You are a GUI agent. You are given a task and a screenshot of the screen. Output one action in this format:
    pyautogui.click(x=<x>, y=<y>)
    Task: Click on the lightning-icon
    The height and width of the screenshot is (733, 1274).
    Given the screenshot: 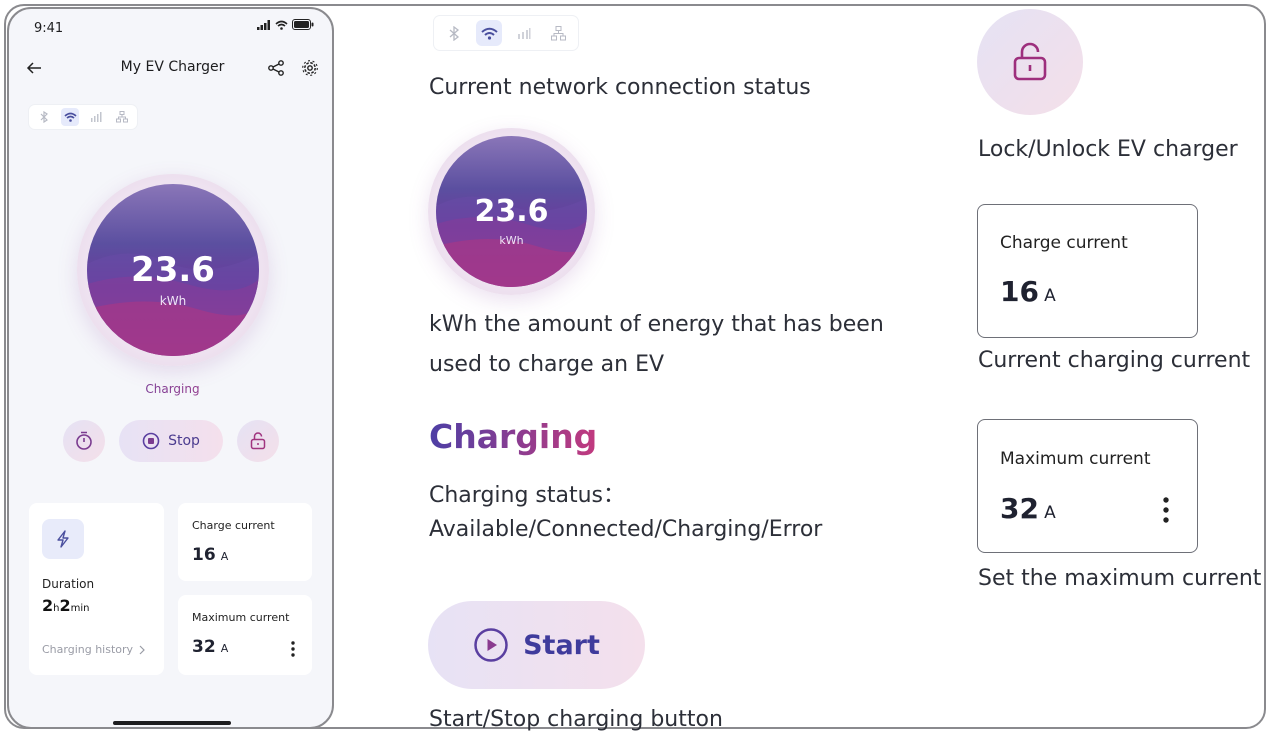 What is the action you would take?
    pyautogui.click(x=63, y=539)
    